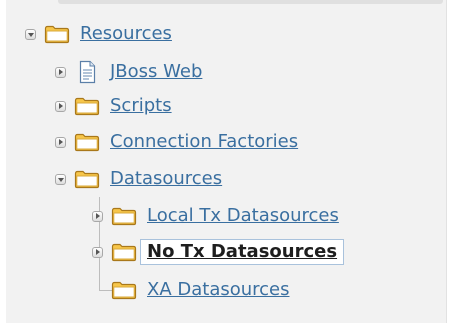  What do you see at coordinates (156, 72) in the screenshot?
I see `tree-node-label: JBoss Web` at bounding box center [156, 72].